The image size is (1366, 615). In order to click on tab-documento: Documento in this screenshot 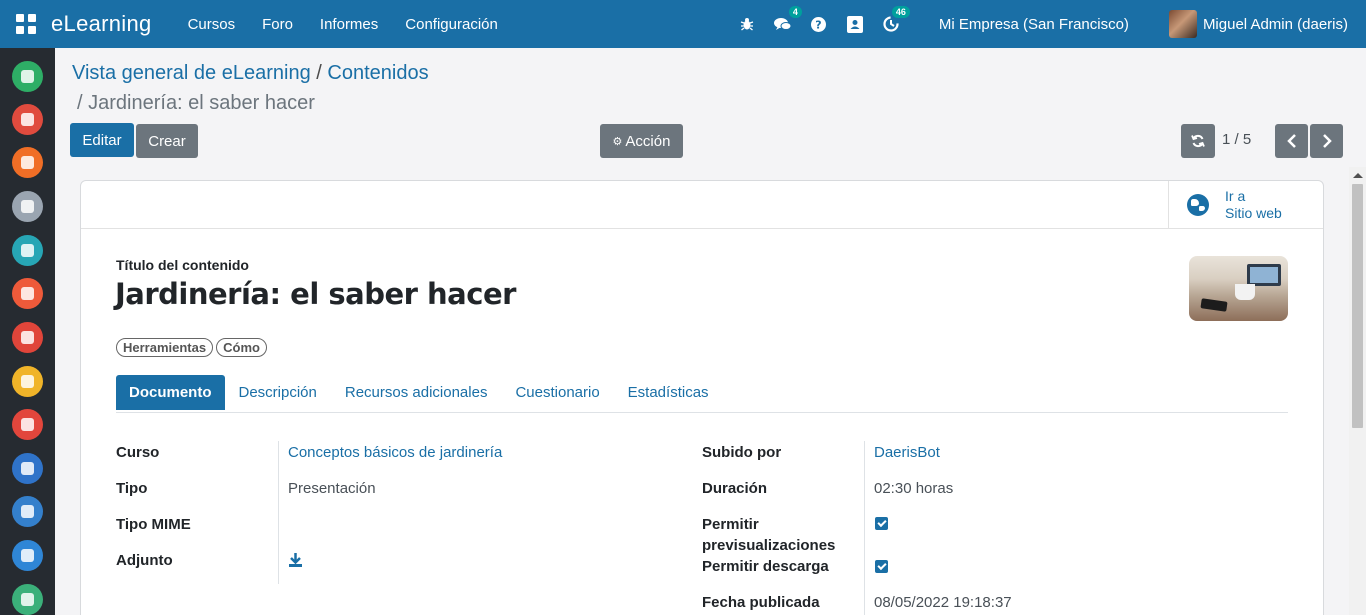, I will do `click(170, 392)`.